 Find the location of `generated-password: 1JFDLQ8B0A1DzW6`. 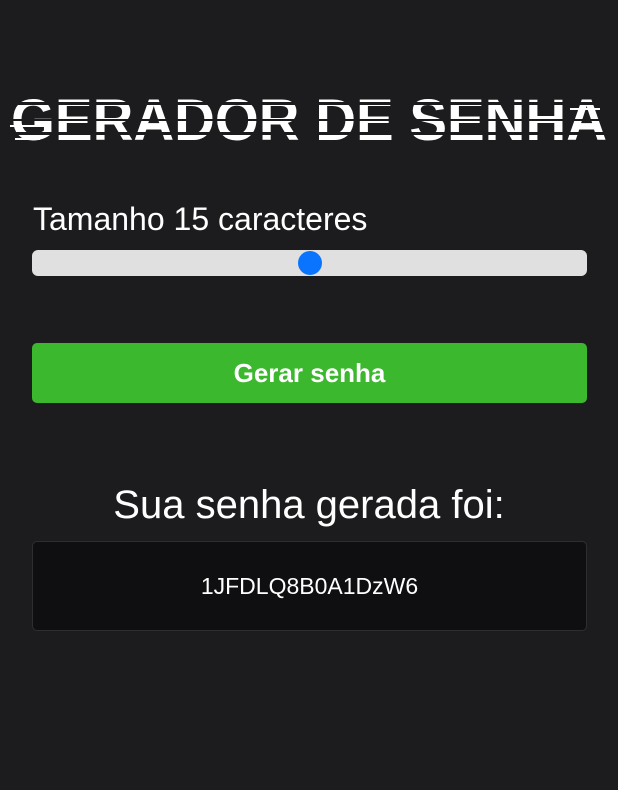

generated-password: 1JFDLQ8B0A1DzW6 is located at coordinates (309, 585).